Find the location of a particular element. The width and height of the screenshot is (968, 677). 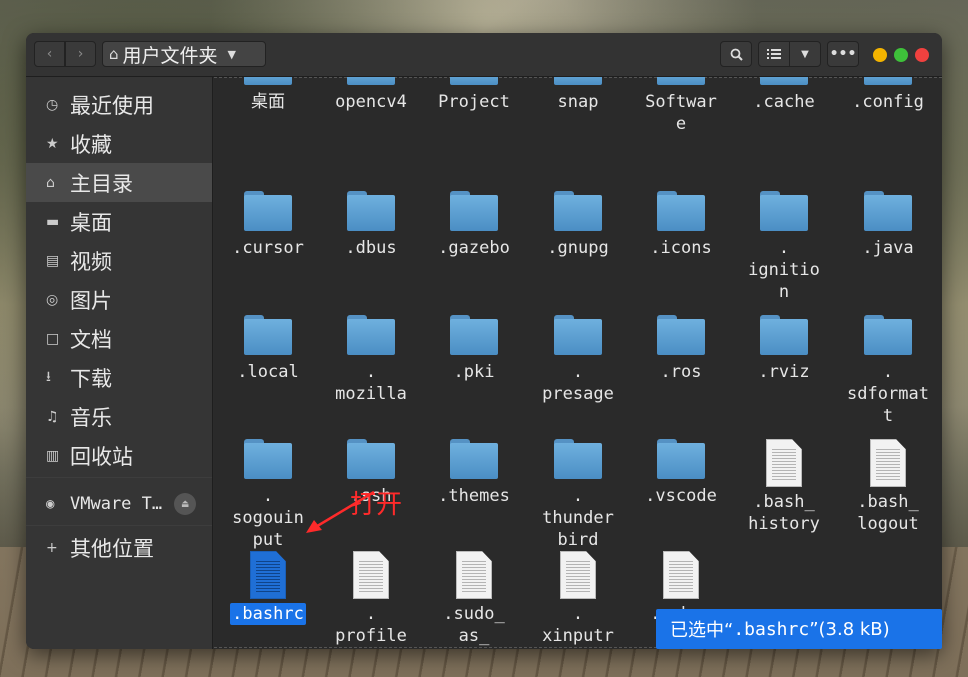

eject-icon: ⏏ is located at coordinates (185, 503).